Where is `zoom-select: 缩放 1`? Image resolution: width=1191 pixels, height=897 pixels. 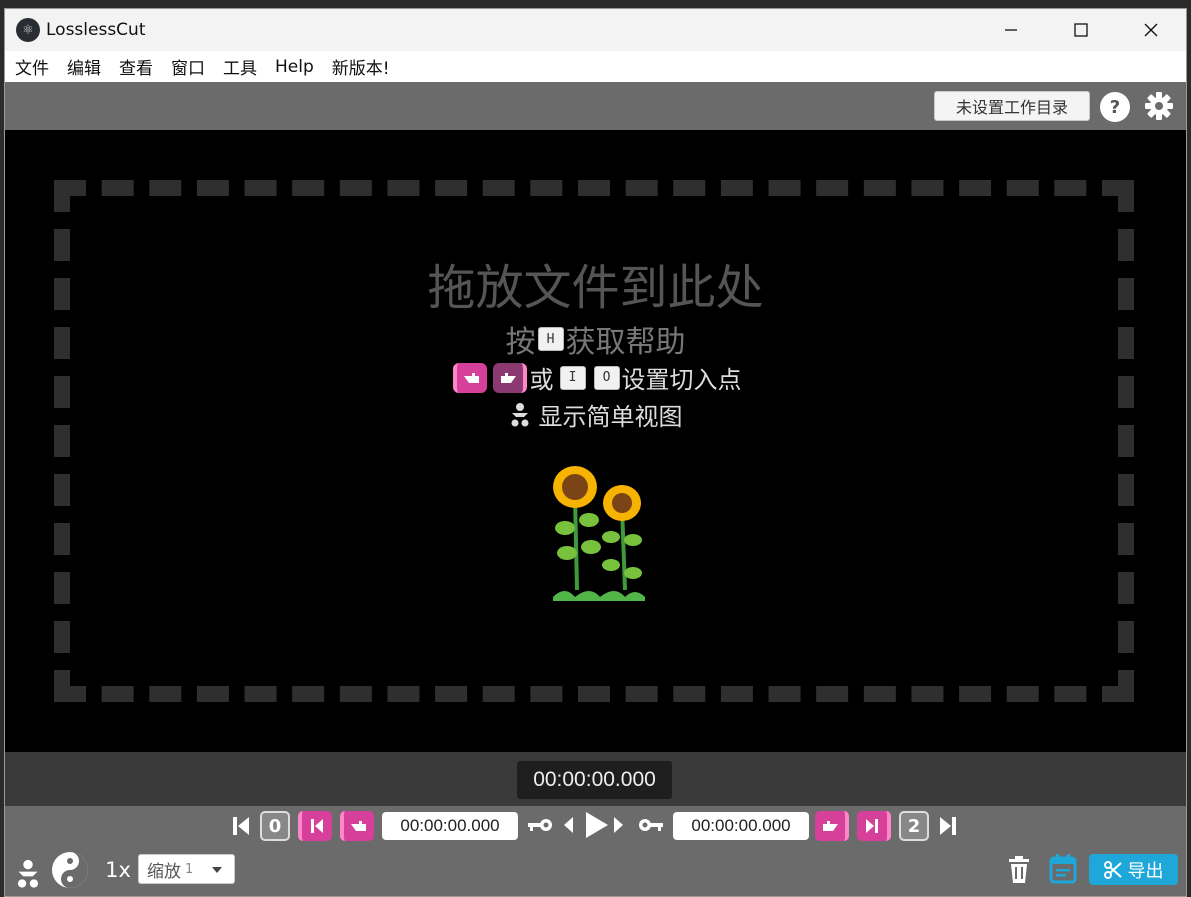 zoom-select: 缩放 1 is located at coordinates (186, 869).